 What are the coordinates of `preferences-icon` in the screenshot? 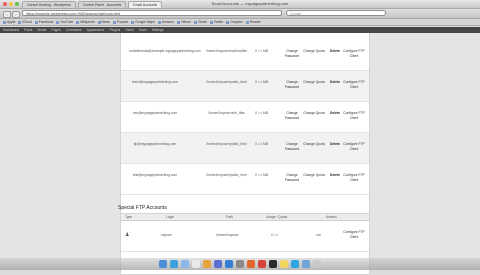 It's located at (240, 264).